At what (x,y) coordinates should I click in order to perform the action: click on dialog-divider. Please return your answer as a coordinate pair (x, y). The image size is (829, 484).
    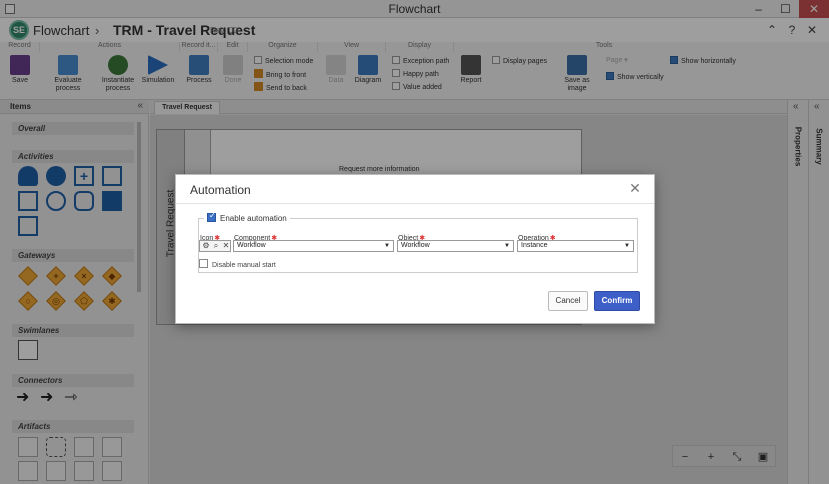
    Looking at the image, I should click on (415, 203).